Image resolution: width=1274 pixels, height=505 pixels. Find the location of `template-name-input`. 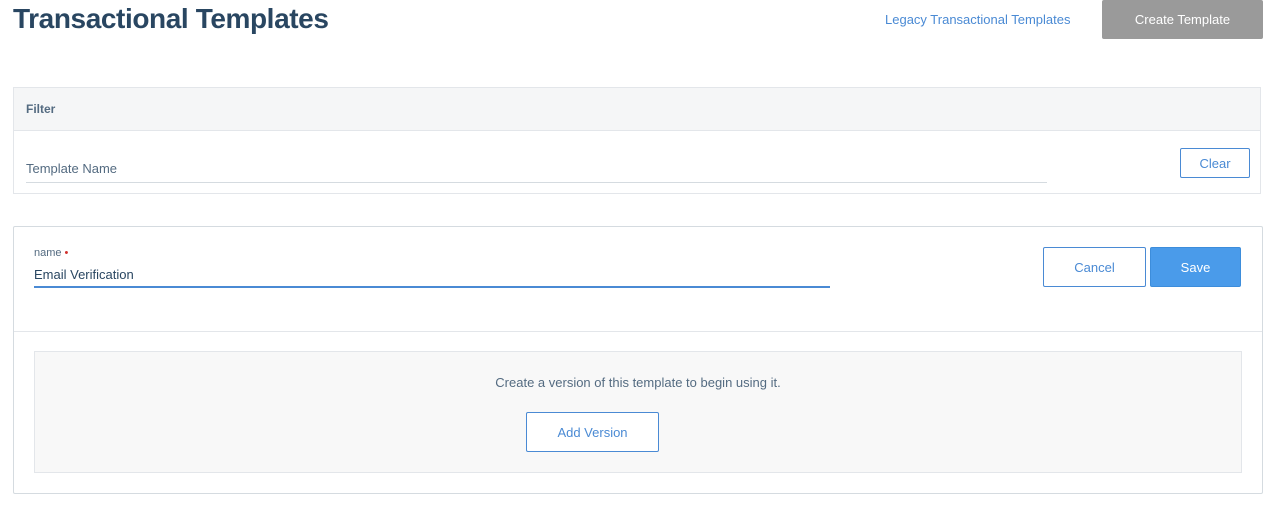

template-name-input is located at coordinates (432, 275).